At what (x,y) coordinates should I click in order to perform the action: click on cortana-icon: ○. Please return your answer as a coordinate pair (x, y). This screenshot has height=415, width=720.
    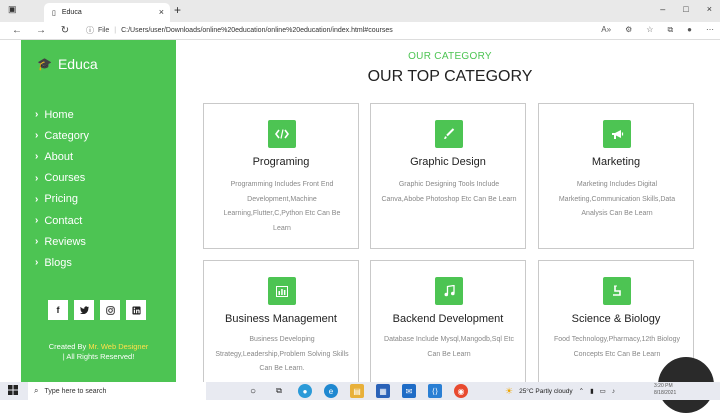
    Looking at the image, I should click on (253, 391).